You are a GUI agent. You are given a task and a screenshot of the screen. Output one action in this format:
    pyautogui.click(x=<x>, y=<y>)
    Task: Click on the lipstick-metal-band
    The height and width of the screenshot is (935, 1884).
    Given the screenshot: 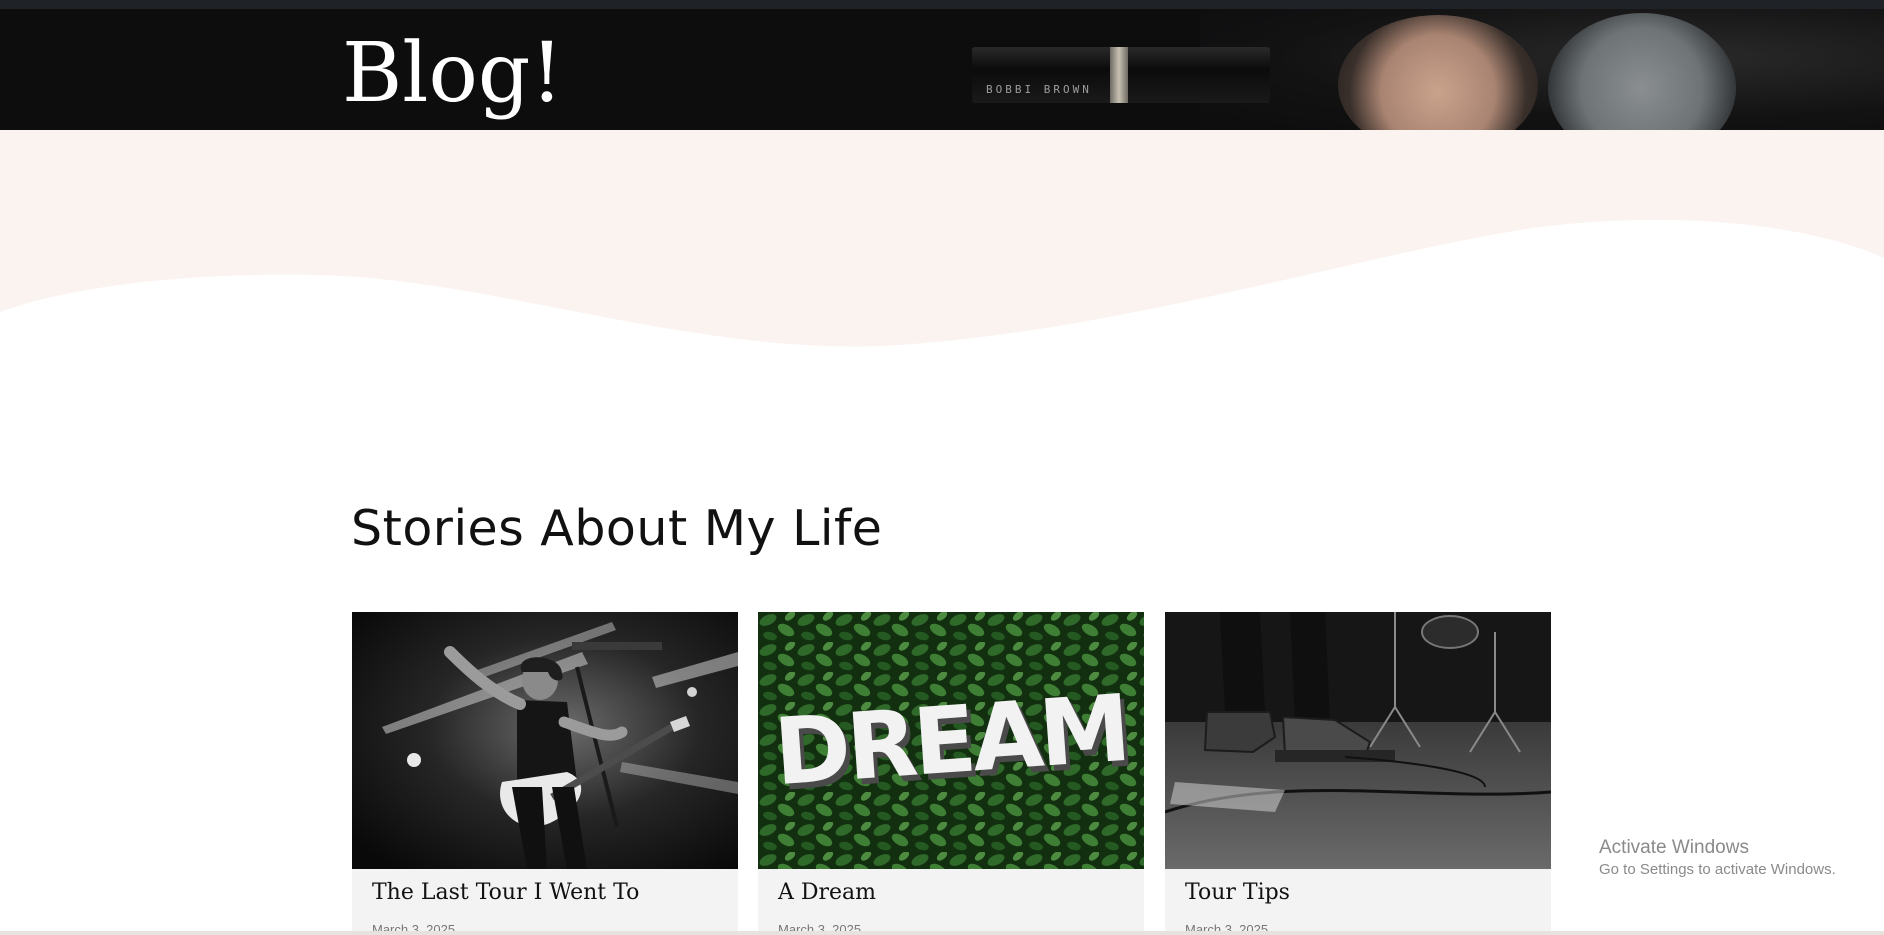 What is the action you would take?
    pyautogui.click(x=1119, y=75)
    